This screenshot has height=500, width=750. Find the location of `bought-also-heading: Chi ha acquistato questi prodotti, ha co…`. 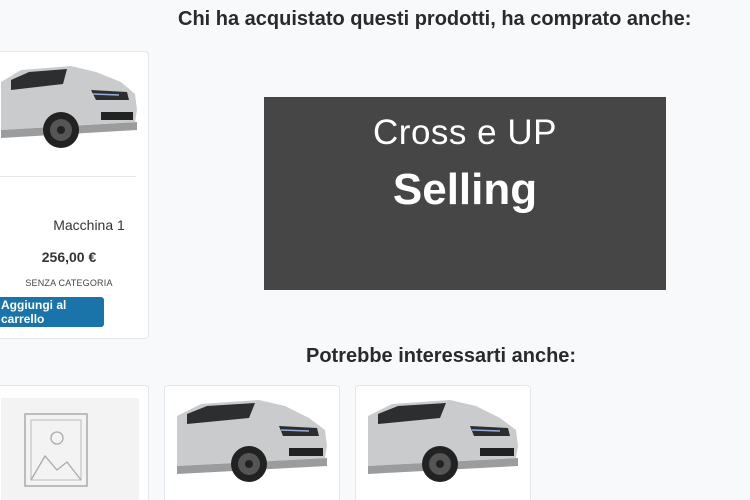

bought-also-heading: Chi ha acquistato questi prodotti, ha co… is located at coordinates (435, 19).